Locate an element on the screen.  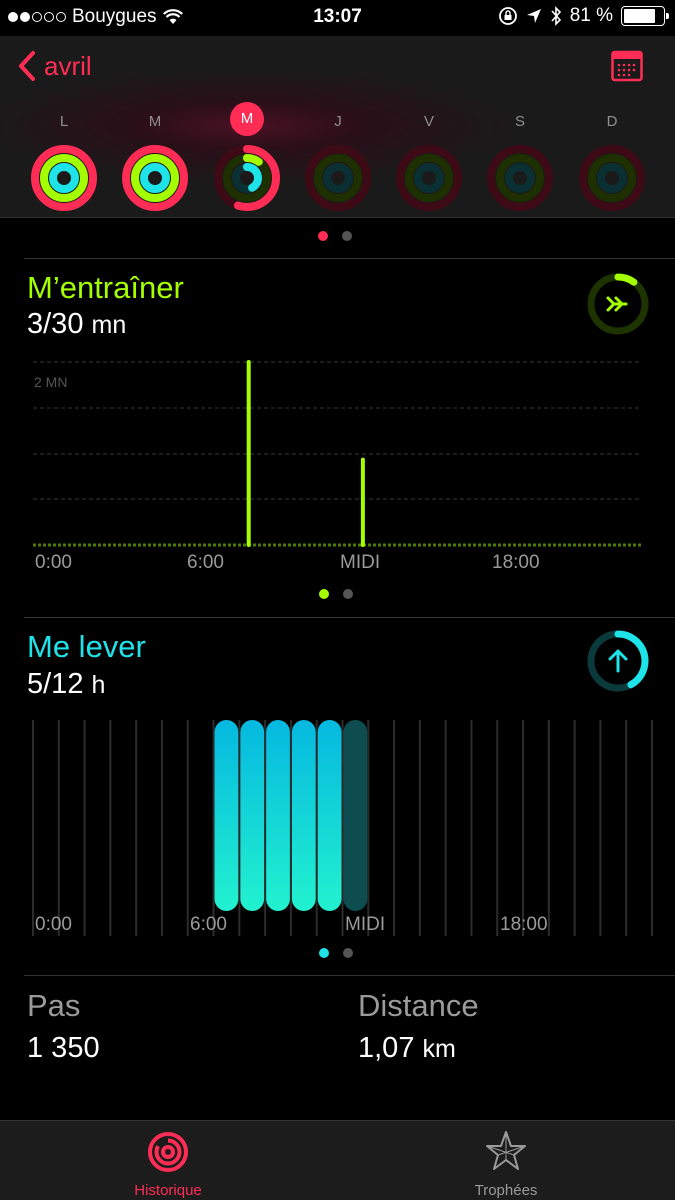
tab-trophies-label: Trophées is located at coordinates (506, 1190).